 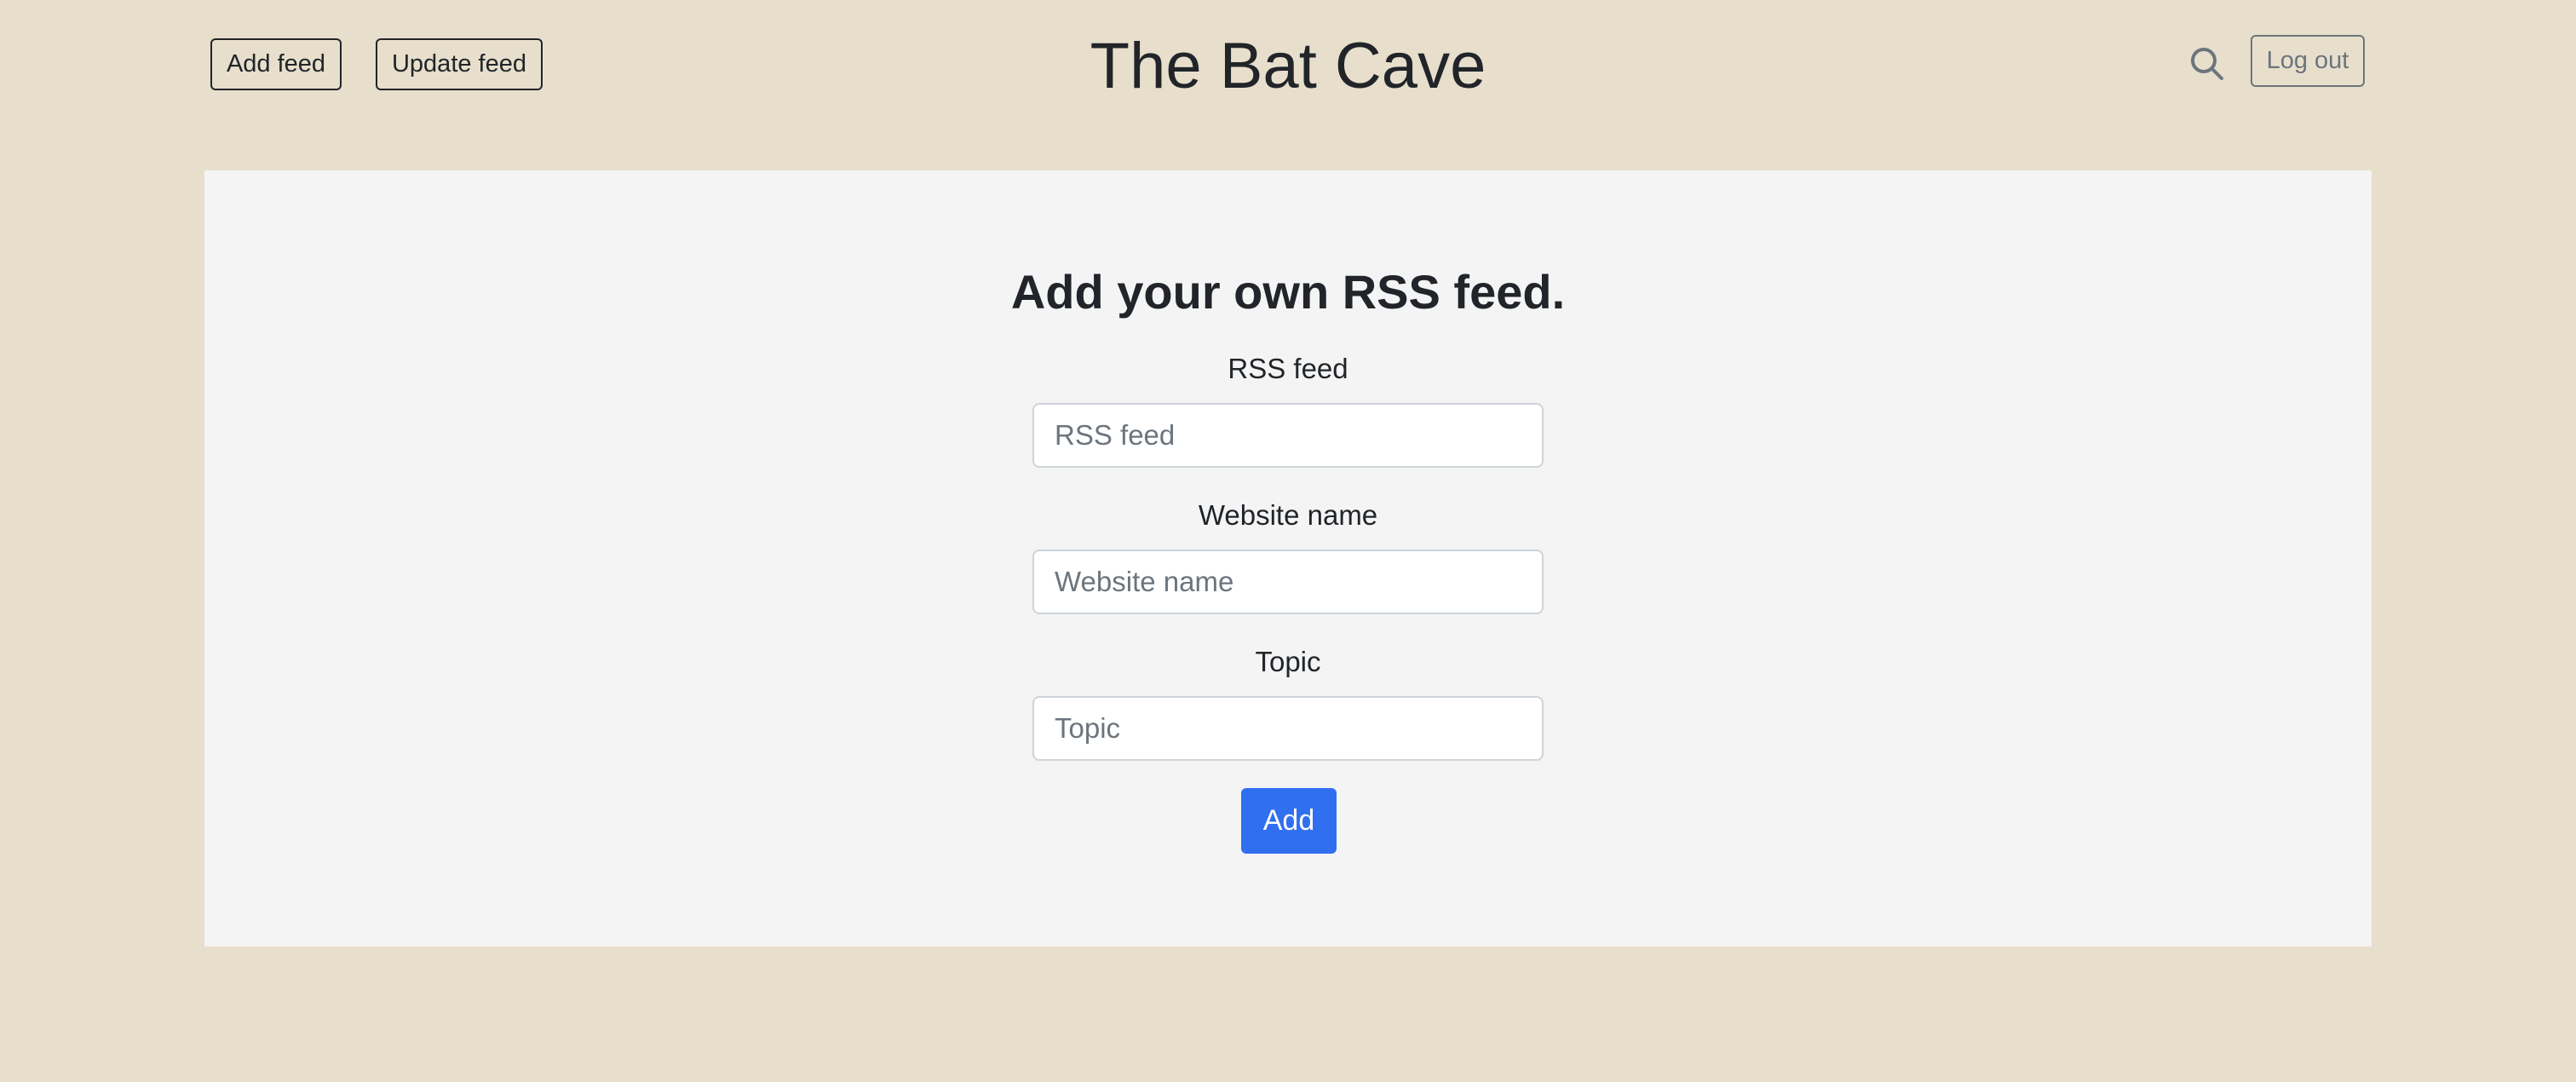 What do you see at coordinates (2308, 61) in the screenshot?
I see `logout-button: Log out` at bounding box center [2308, 61].